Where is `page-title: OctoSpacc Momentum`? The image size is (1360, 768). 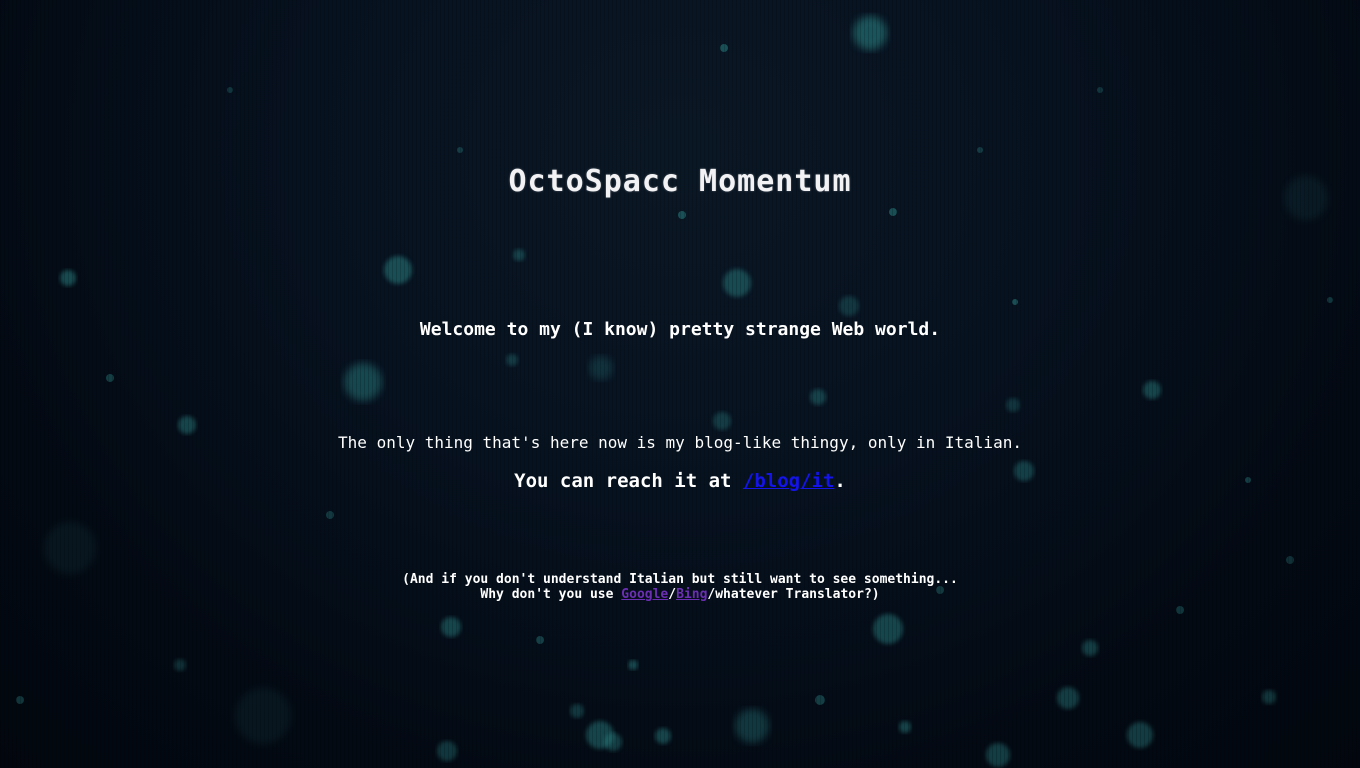 page-title: OctoSpacc Momentum is located at coordinates (680, 181).